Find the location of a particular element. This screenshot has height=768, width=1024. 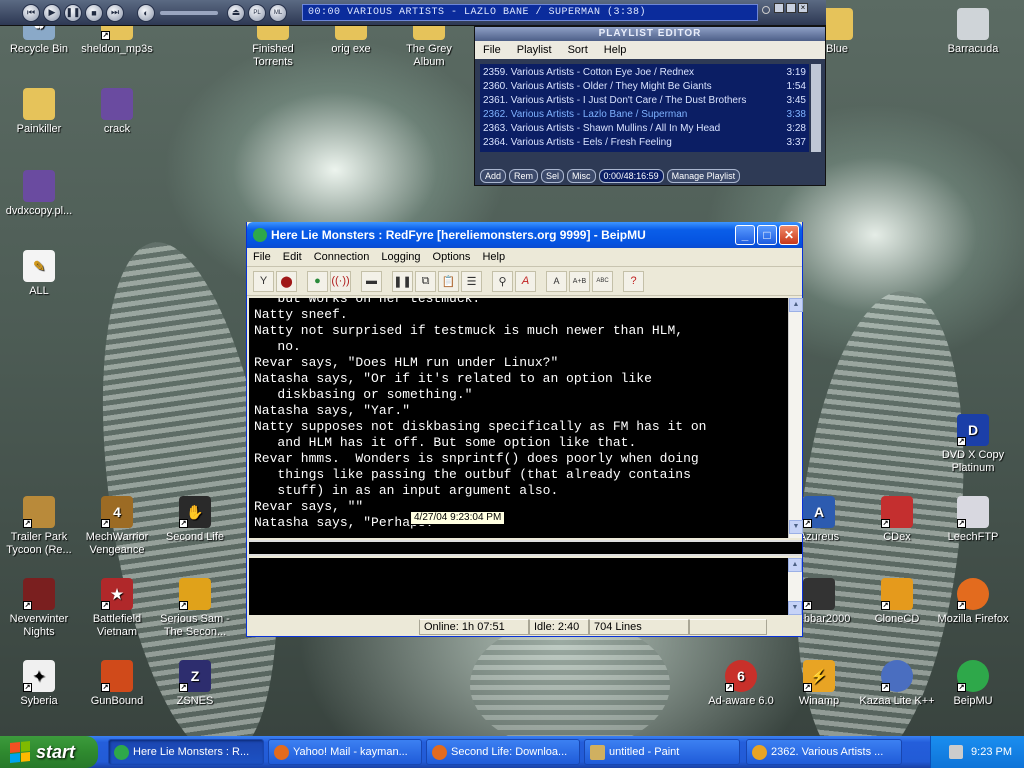

input-field is located at coordinates (518, 586).